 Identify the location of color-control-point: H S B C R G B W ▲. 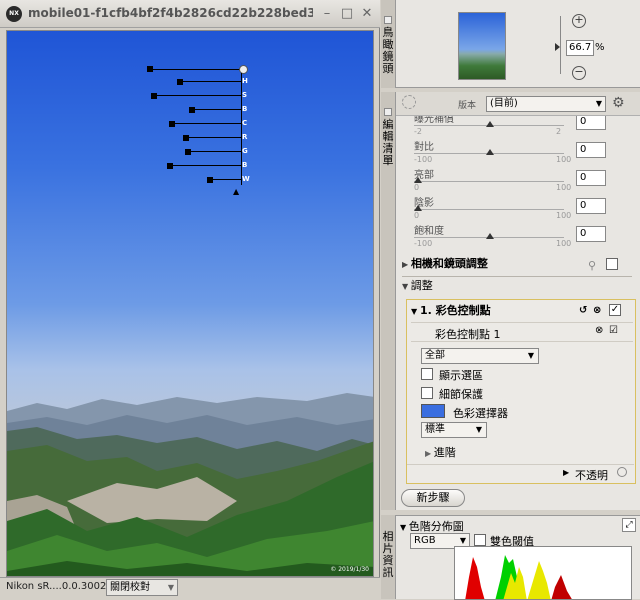
(202, 140).